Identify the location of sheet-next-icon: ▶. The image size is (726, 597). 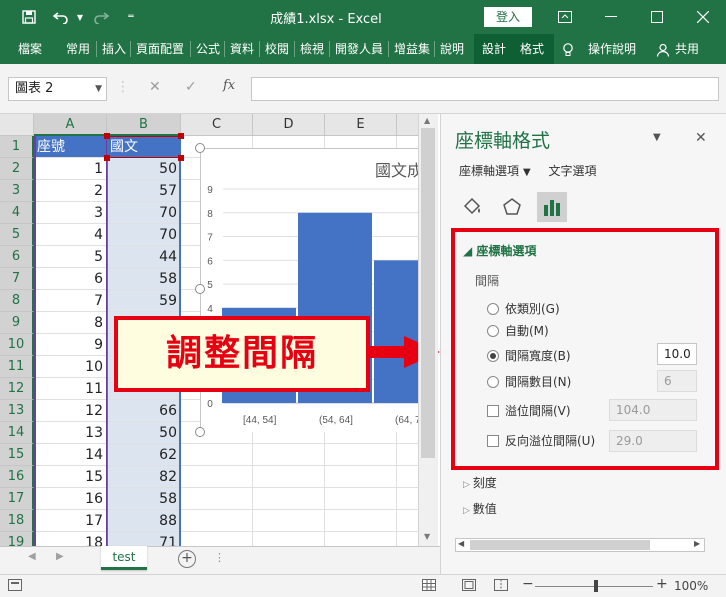
(60, 556).